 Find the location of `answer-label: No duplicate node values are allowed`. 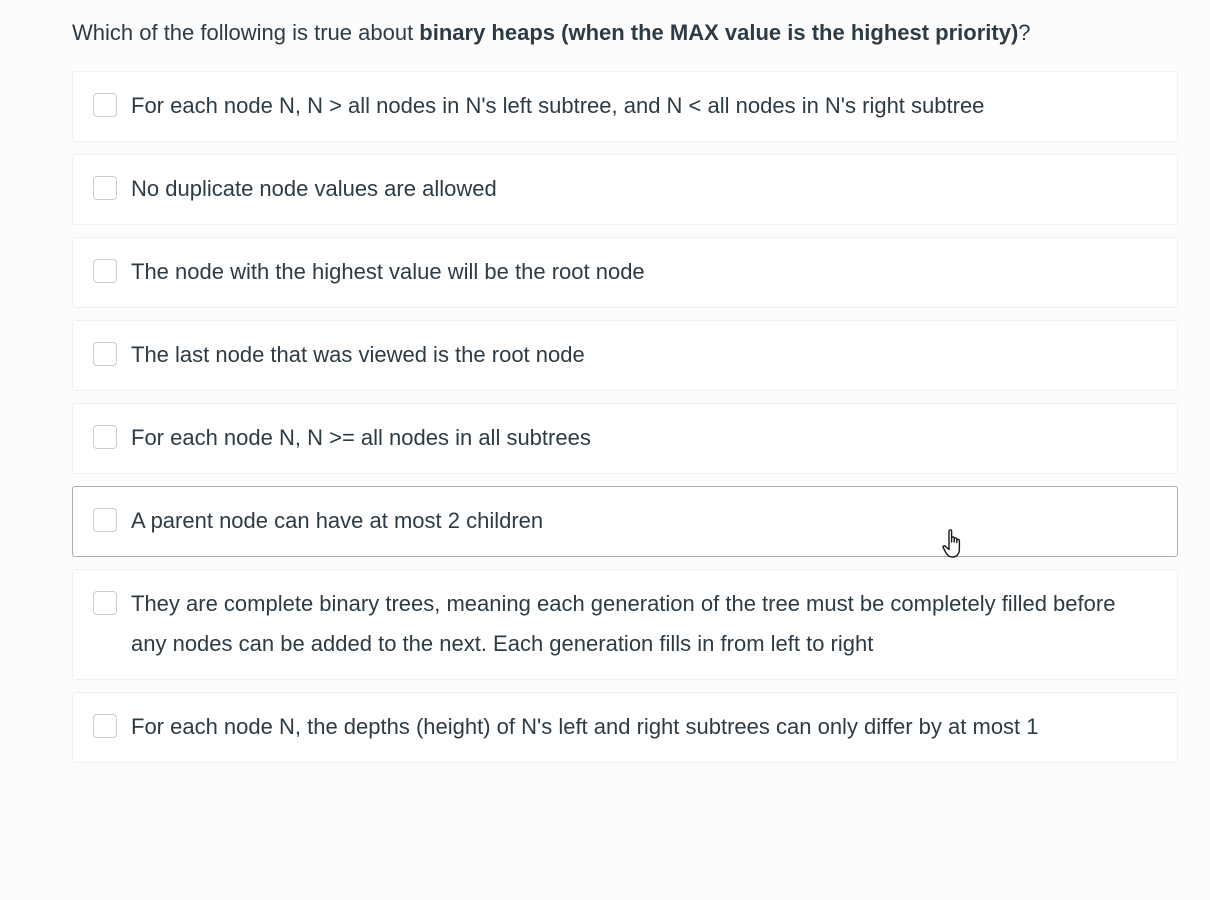

answer-label: No duplicate node values are allowed is located at coordinates (314, 188).